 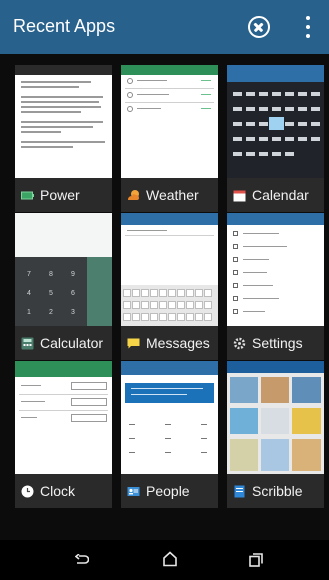 What do you see at coordinates (164, 27) in the screenshot?
I see `app-header: Recent Apps` at bounding box center [164, 27].